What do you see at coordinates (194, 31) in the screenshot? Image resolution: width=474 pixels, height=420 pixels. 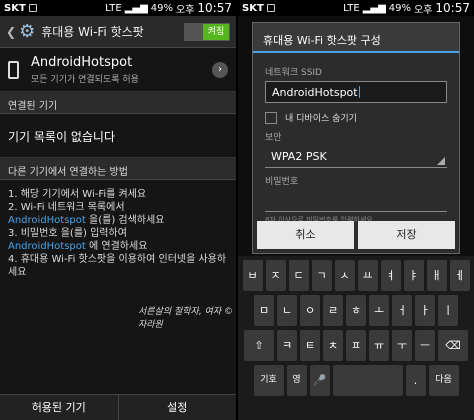 I see `toggle-knob` at bounding box center [194, 31].